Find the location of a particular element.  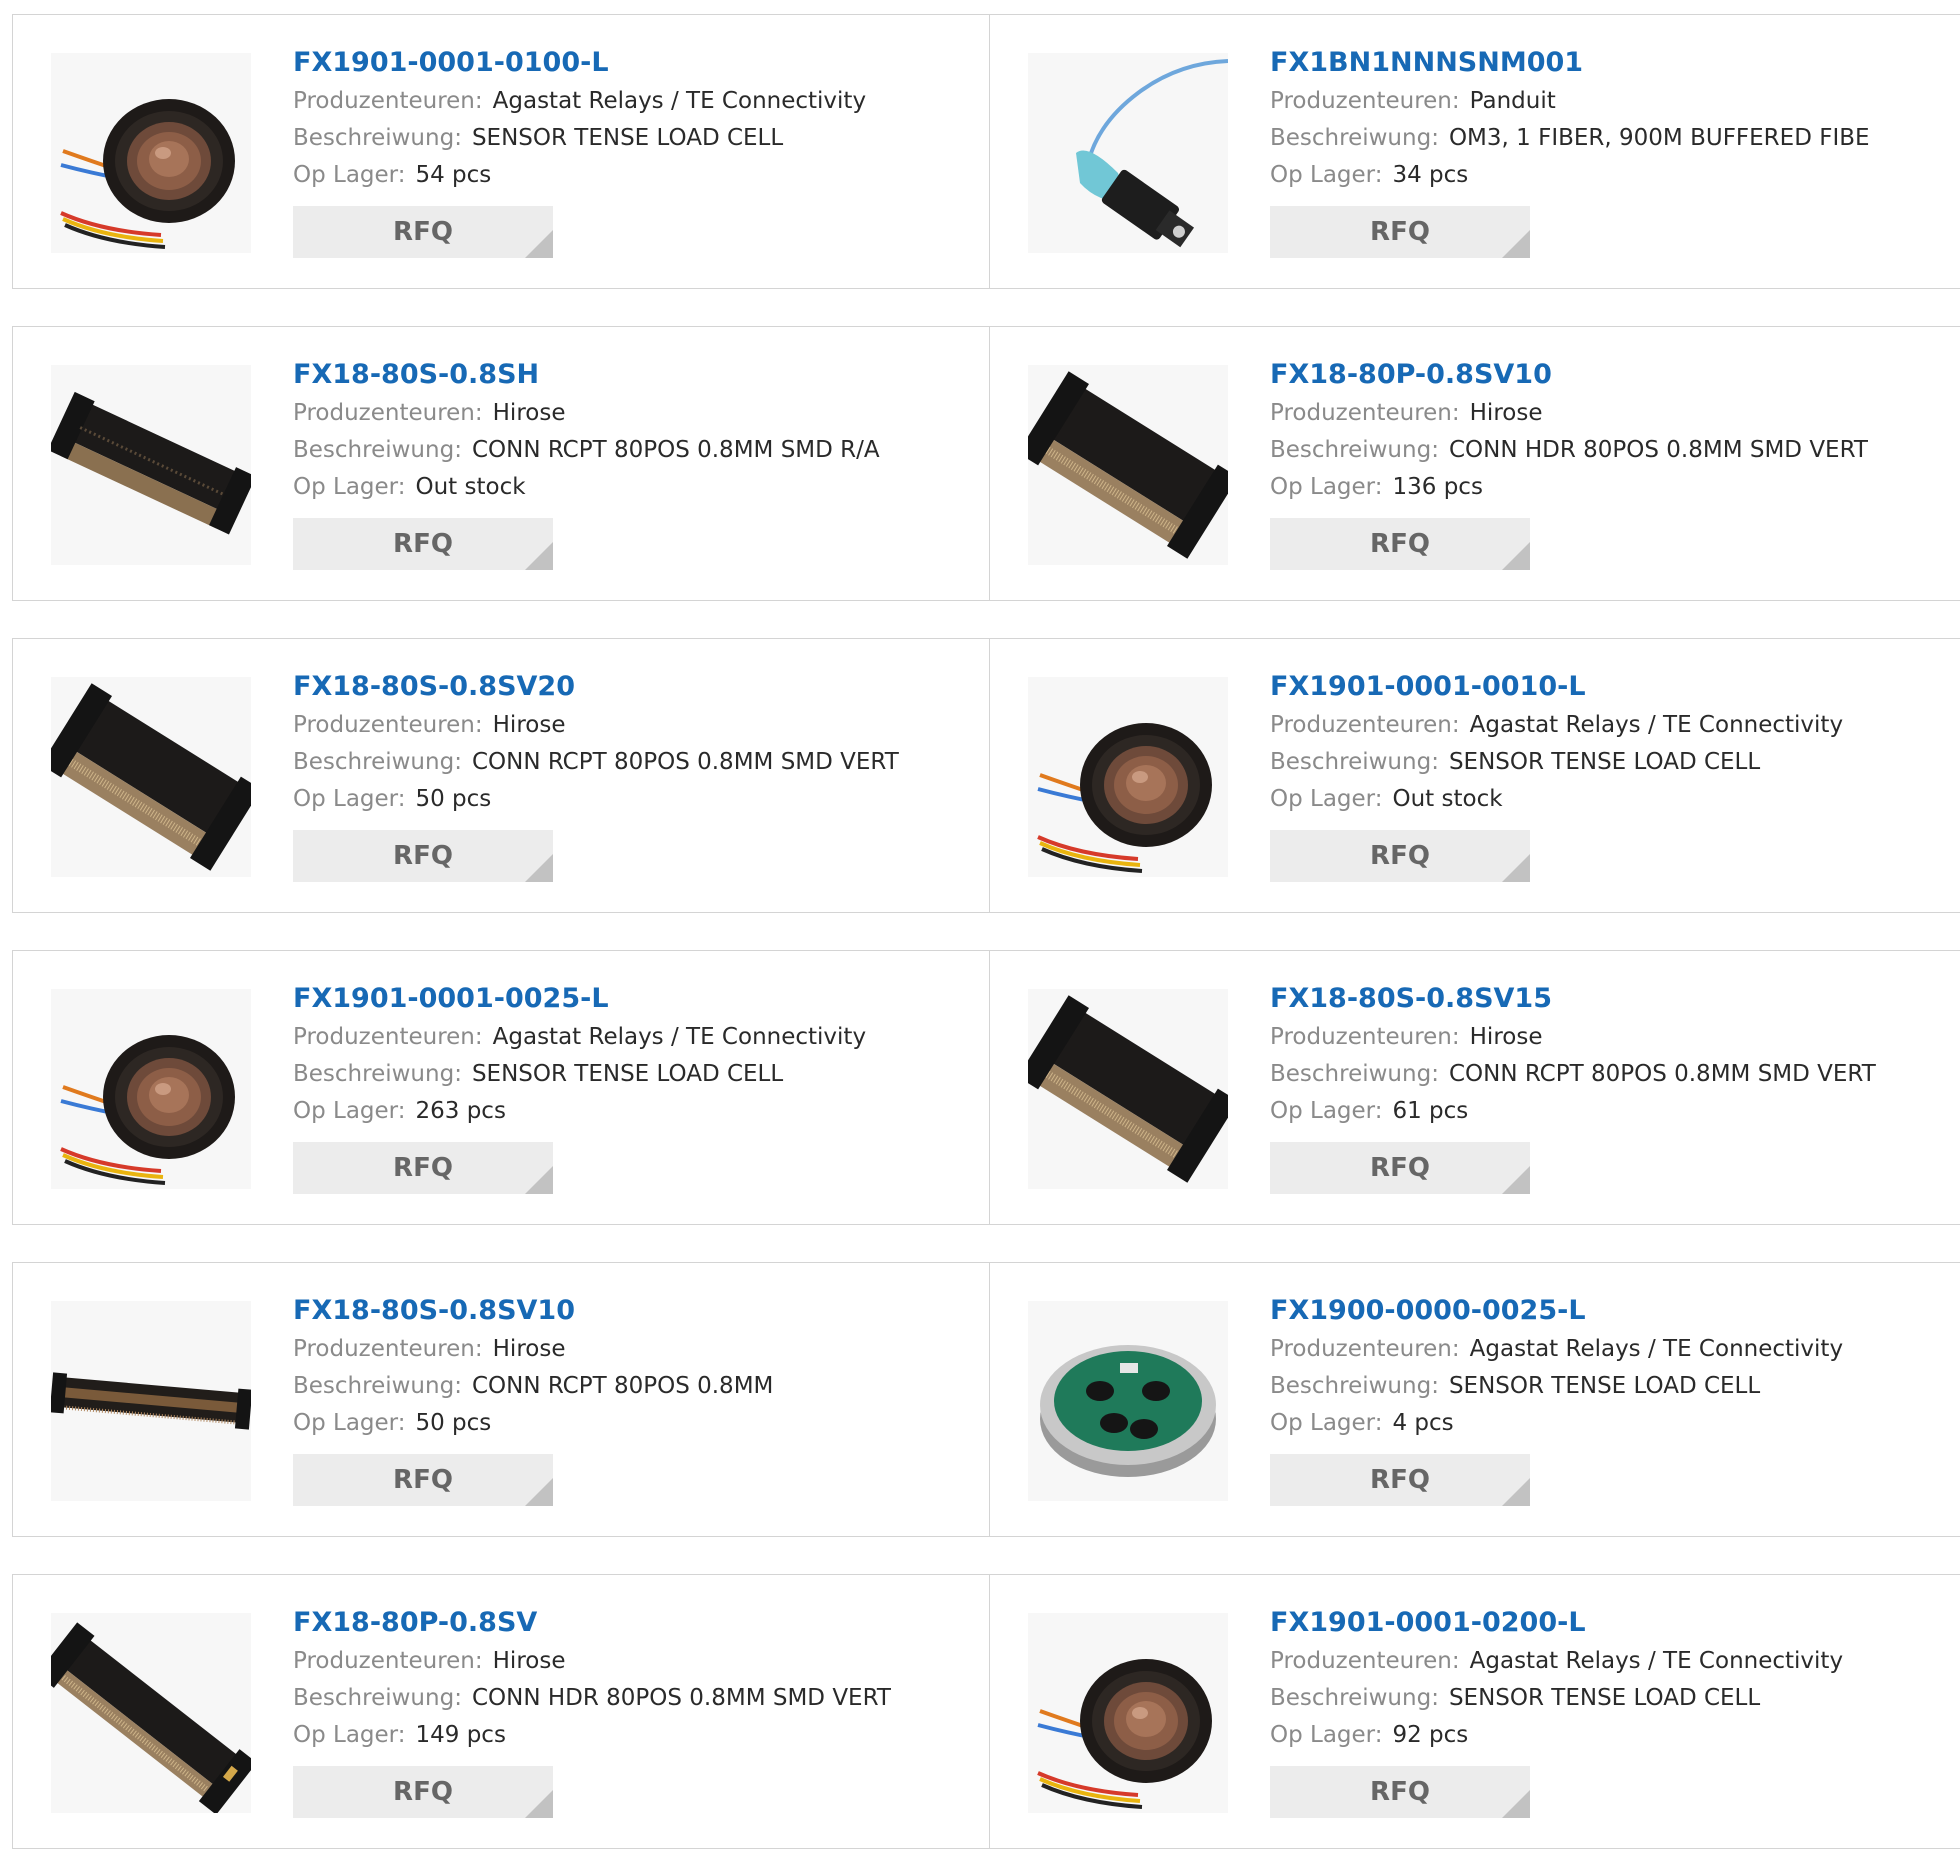

part-number-link: FX1901-0001-0025-L is located at coordinates (633, 999).